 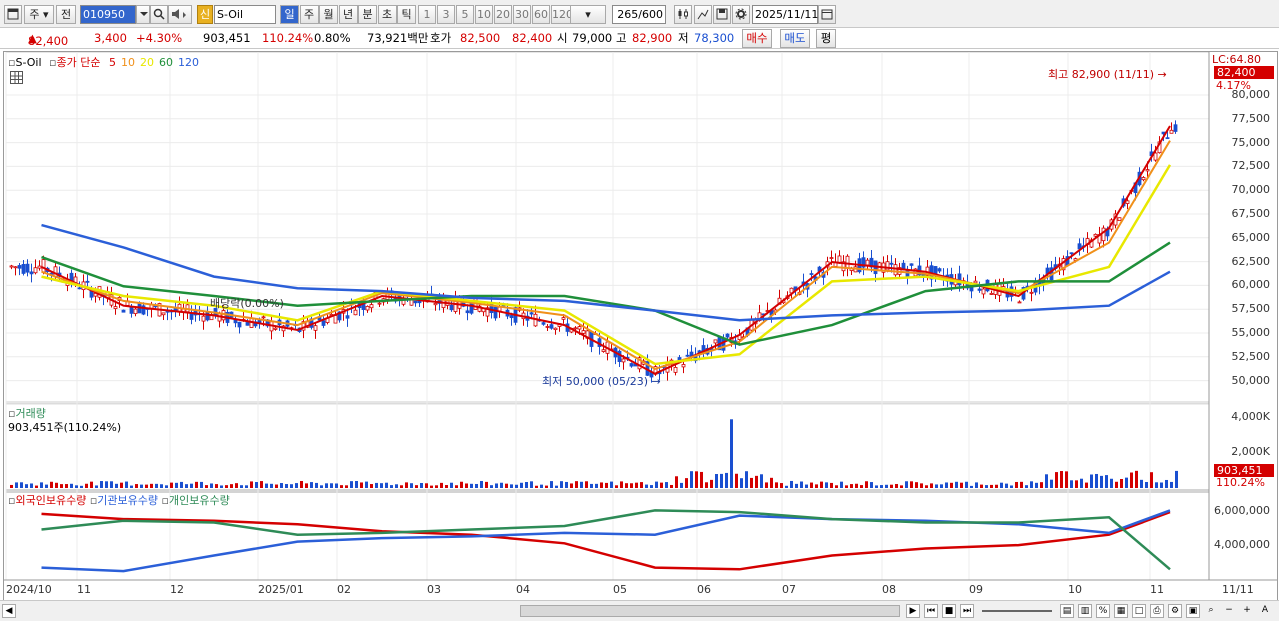 I want to click on scale-icon: %, so click(x=1103, y=611).